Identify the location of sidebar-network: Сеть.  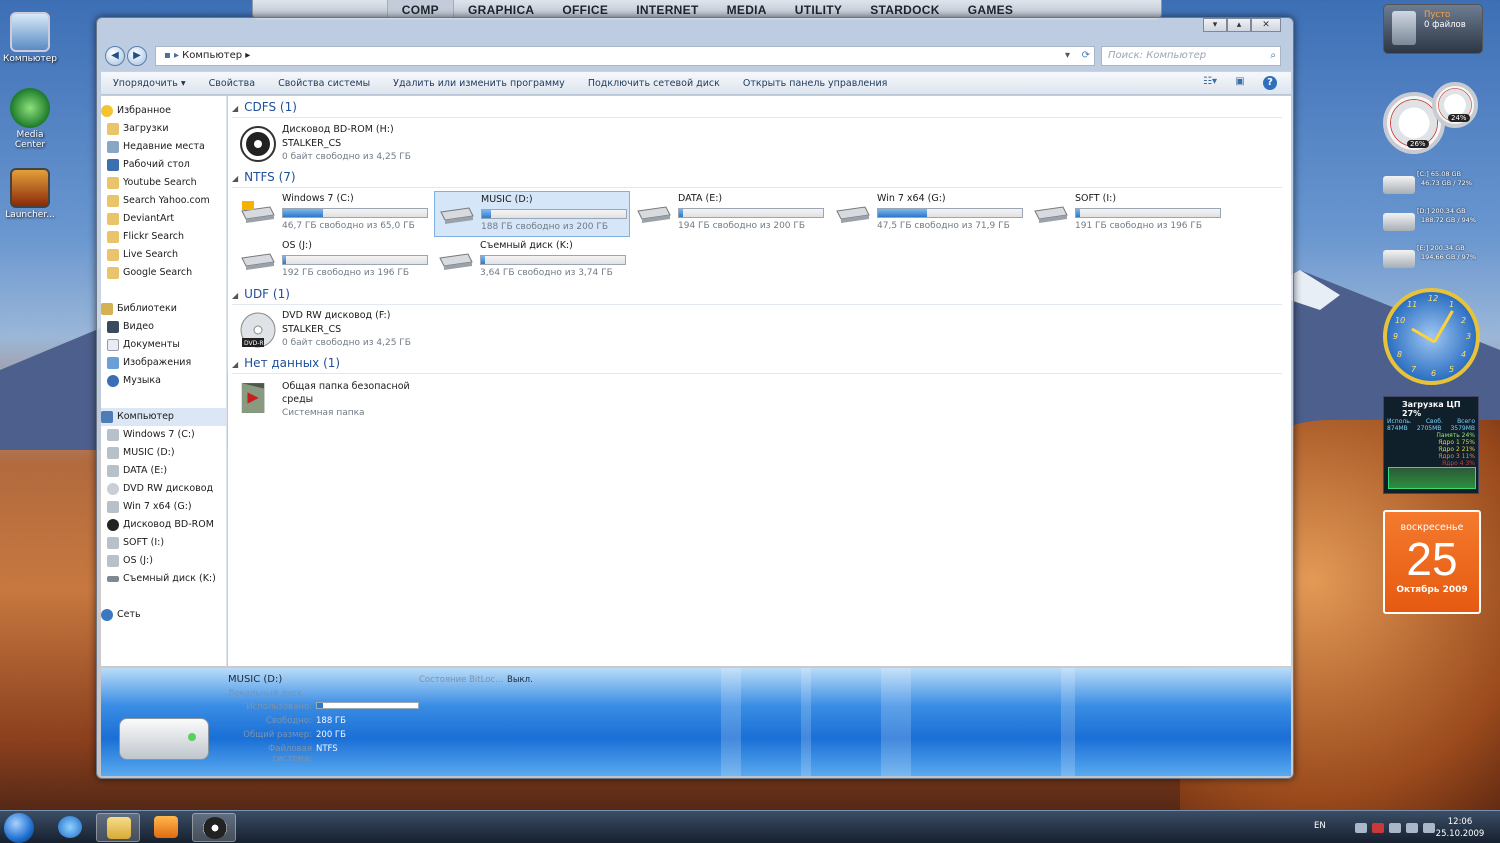
(163, 615).